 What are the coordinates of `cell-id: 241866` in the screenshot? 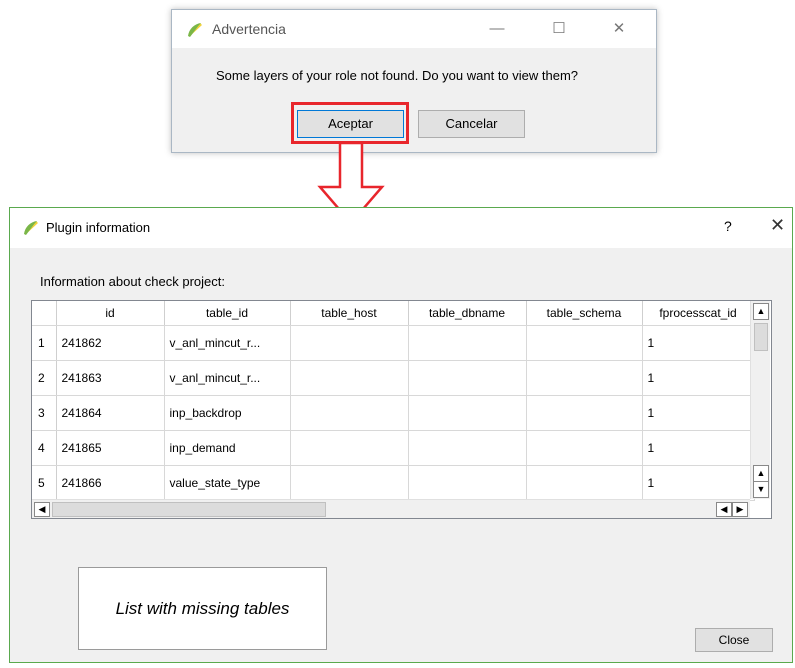 It's located at (110, 483).